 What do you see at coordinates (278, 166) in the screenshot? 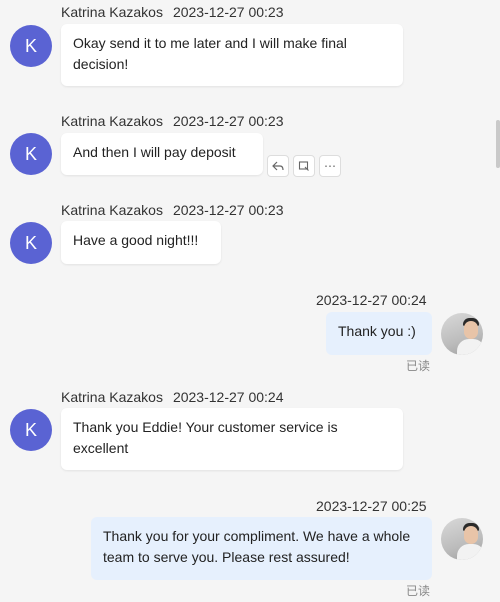
I see `reply-icon` at bounding box center [278, 166].